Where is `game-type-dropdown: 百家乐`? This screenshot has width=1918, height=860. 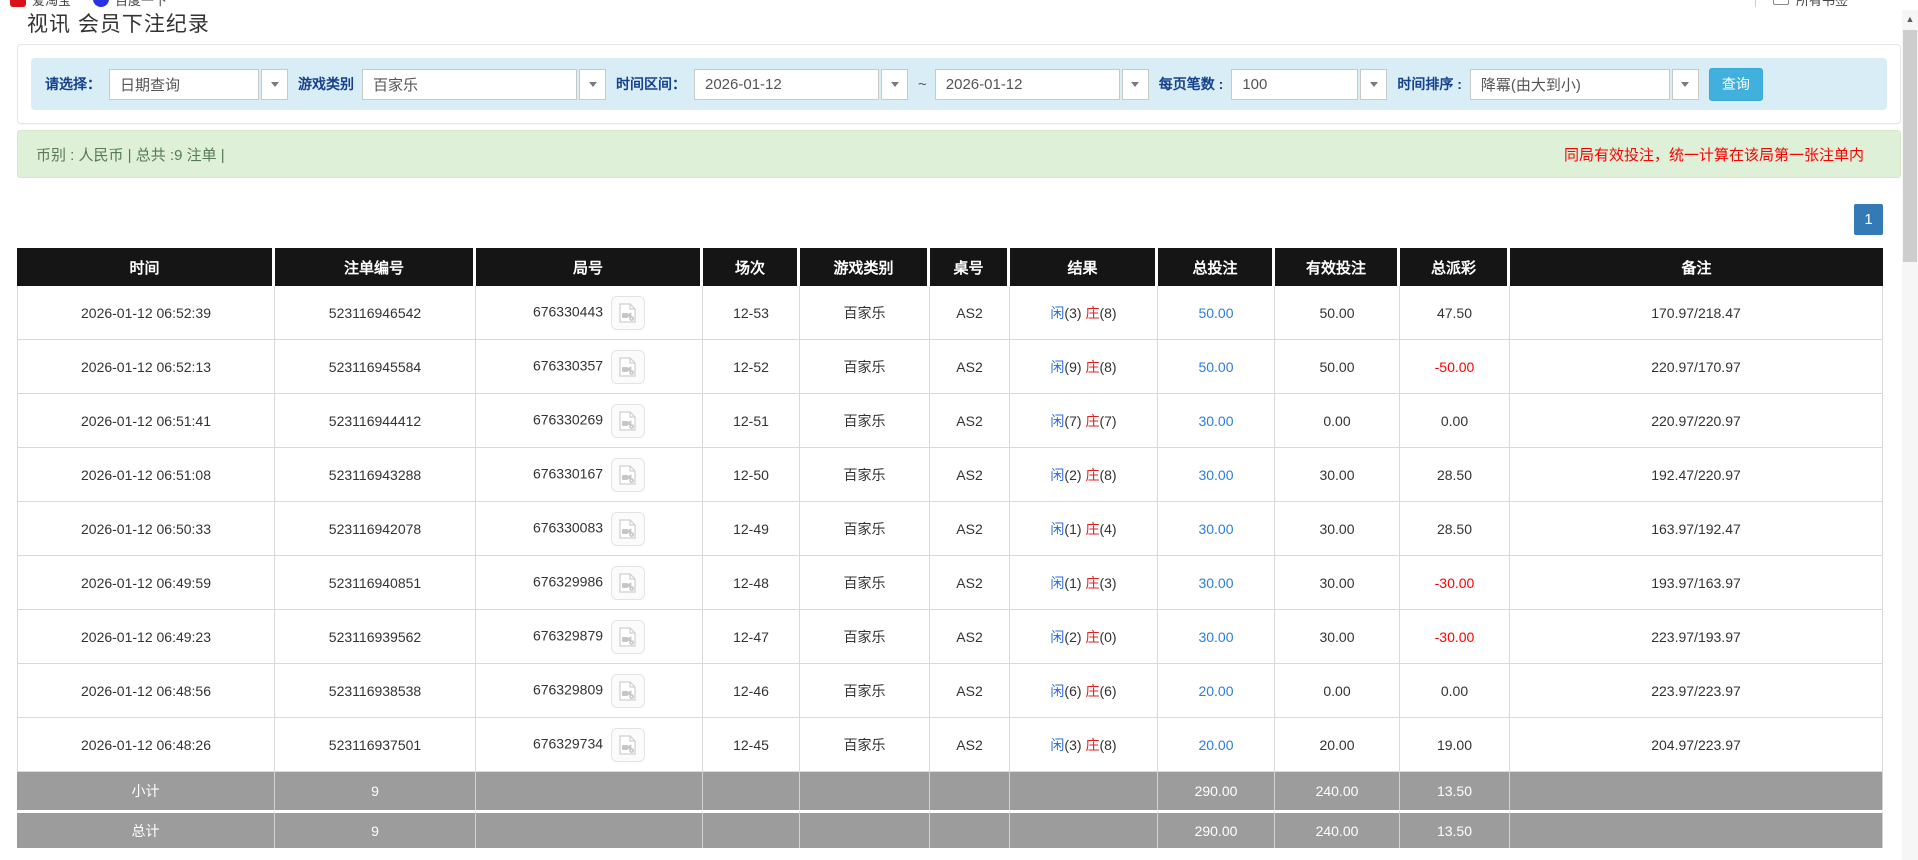
game-type-dropdown: 百家乐 is located at coordinates (484, 84).